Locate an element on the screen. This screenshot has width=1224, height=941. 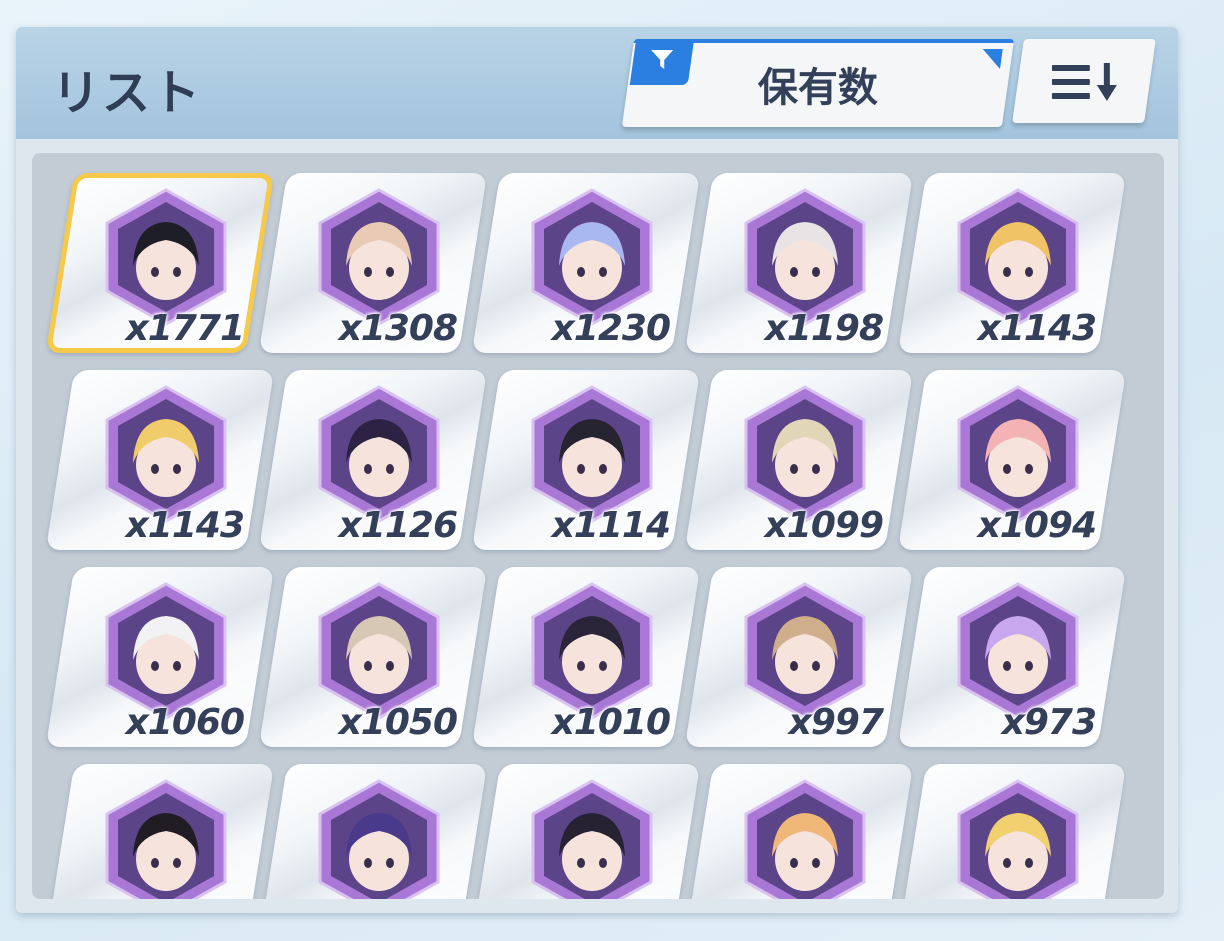
item-card: x1771 is located at coordinates (160, 263).